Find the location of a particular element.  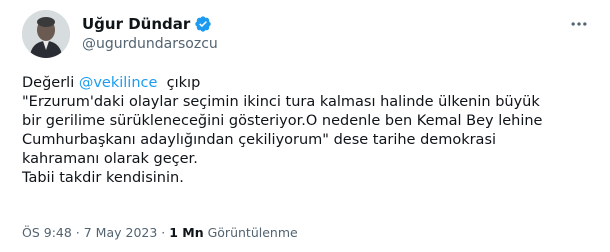

tweet-line-1-prefix: Değerli is located at coordinates (50, 83).